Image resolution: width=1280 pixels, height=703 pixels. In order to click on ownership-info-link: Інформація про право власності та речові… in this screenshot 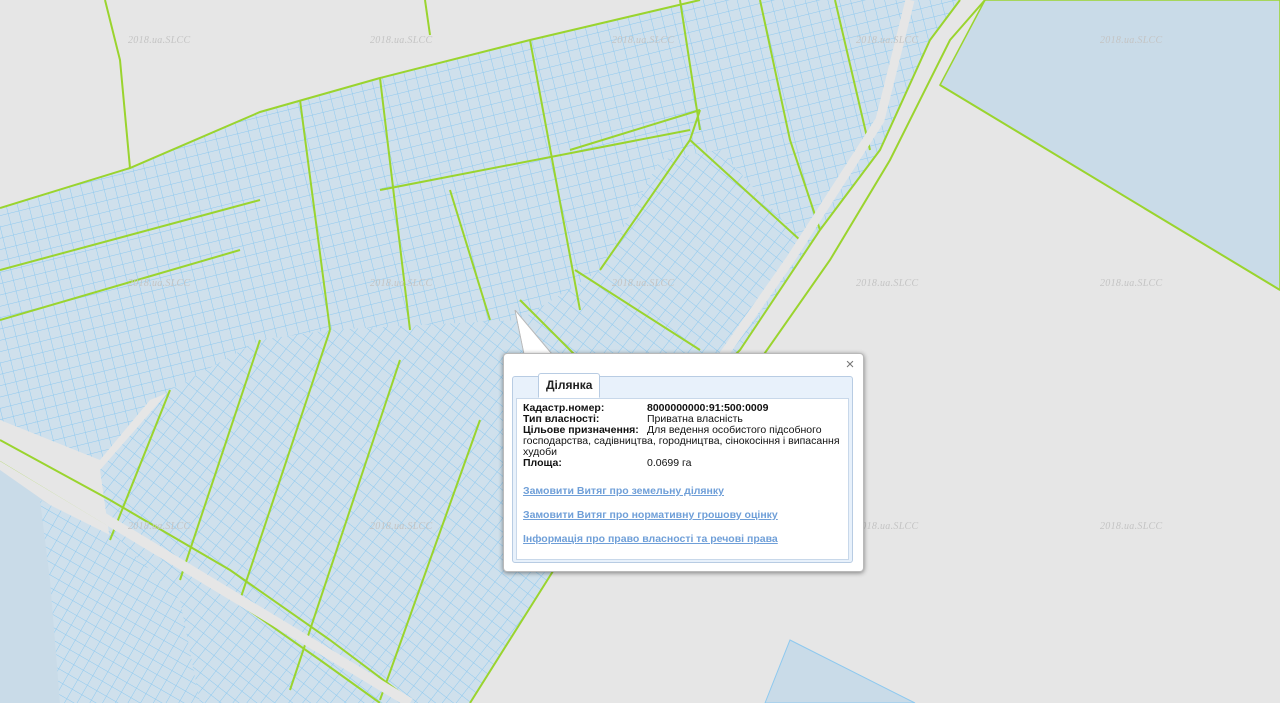, I will do `click(650, 539)`.